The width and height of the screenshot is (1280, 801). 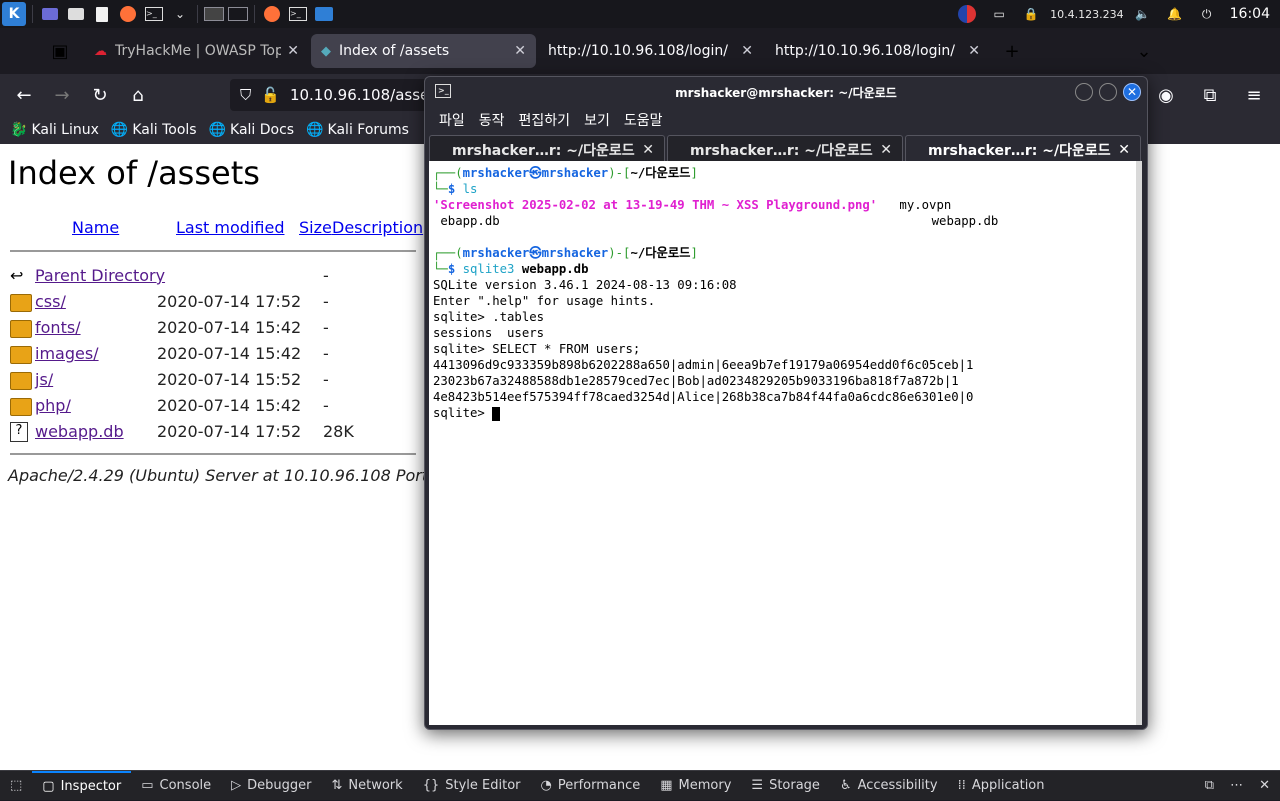 What do you see at coordinates (547, 149) in the screenshot?
I see `terminal-tab-1: mrshacker…r: ~/다운로드 ✕` at bounding box center [547, 149].